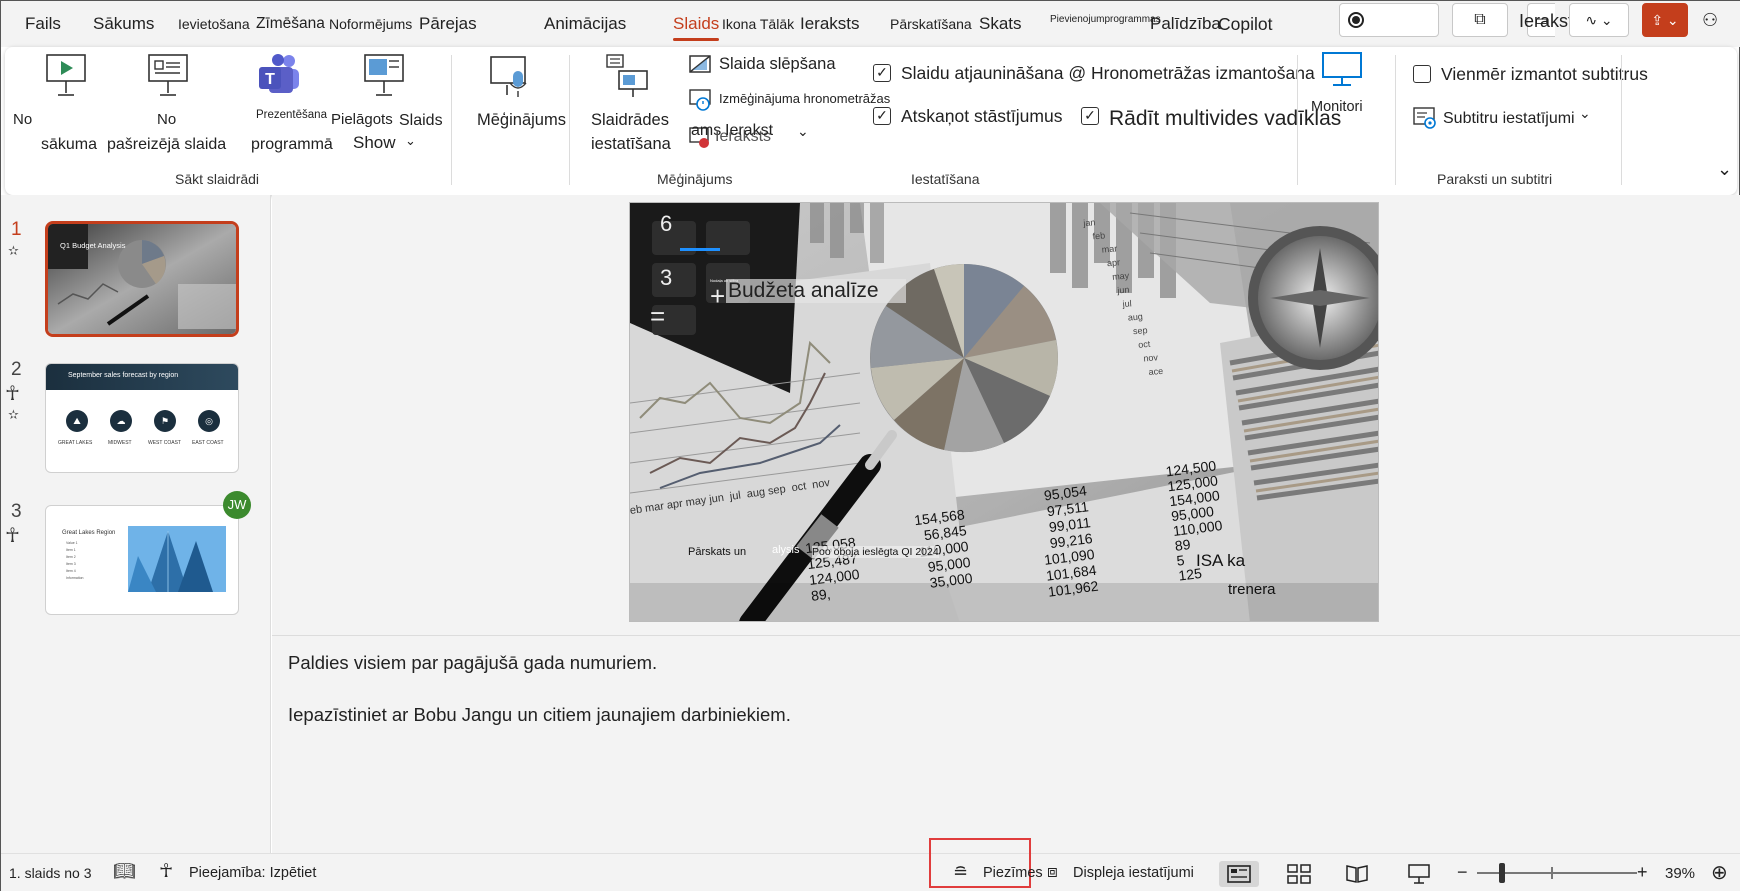 The height and width of the screenshot is (891, 1740). Describe the element at coordinates (43, 24) in the screenshot. I see `tab-file: Fails` at that location.